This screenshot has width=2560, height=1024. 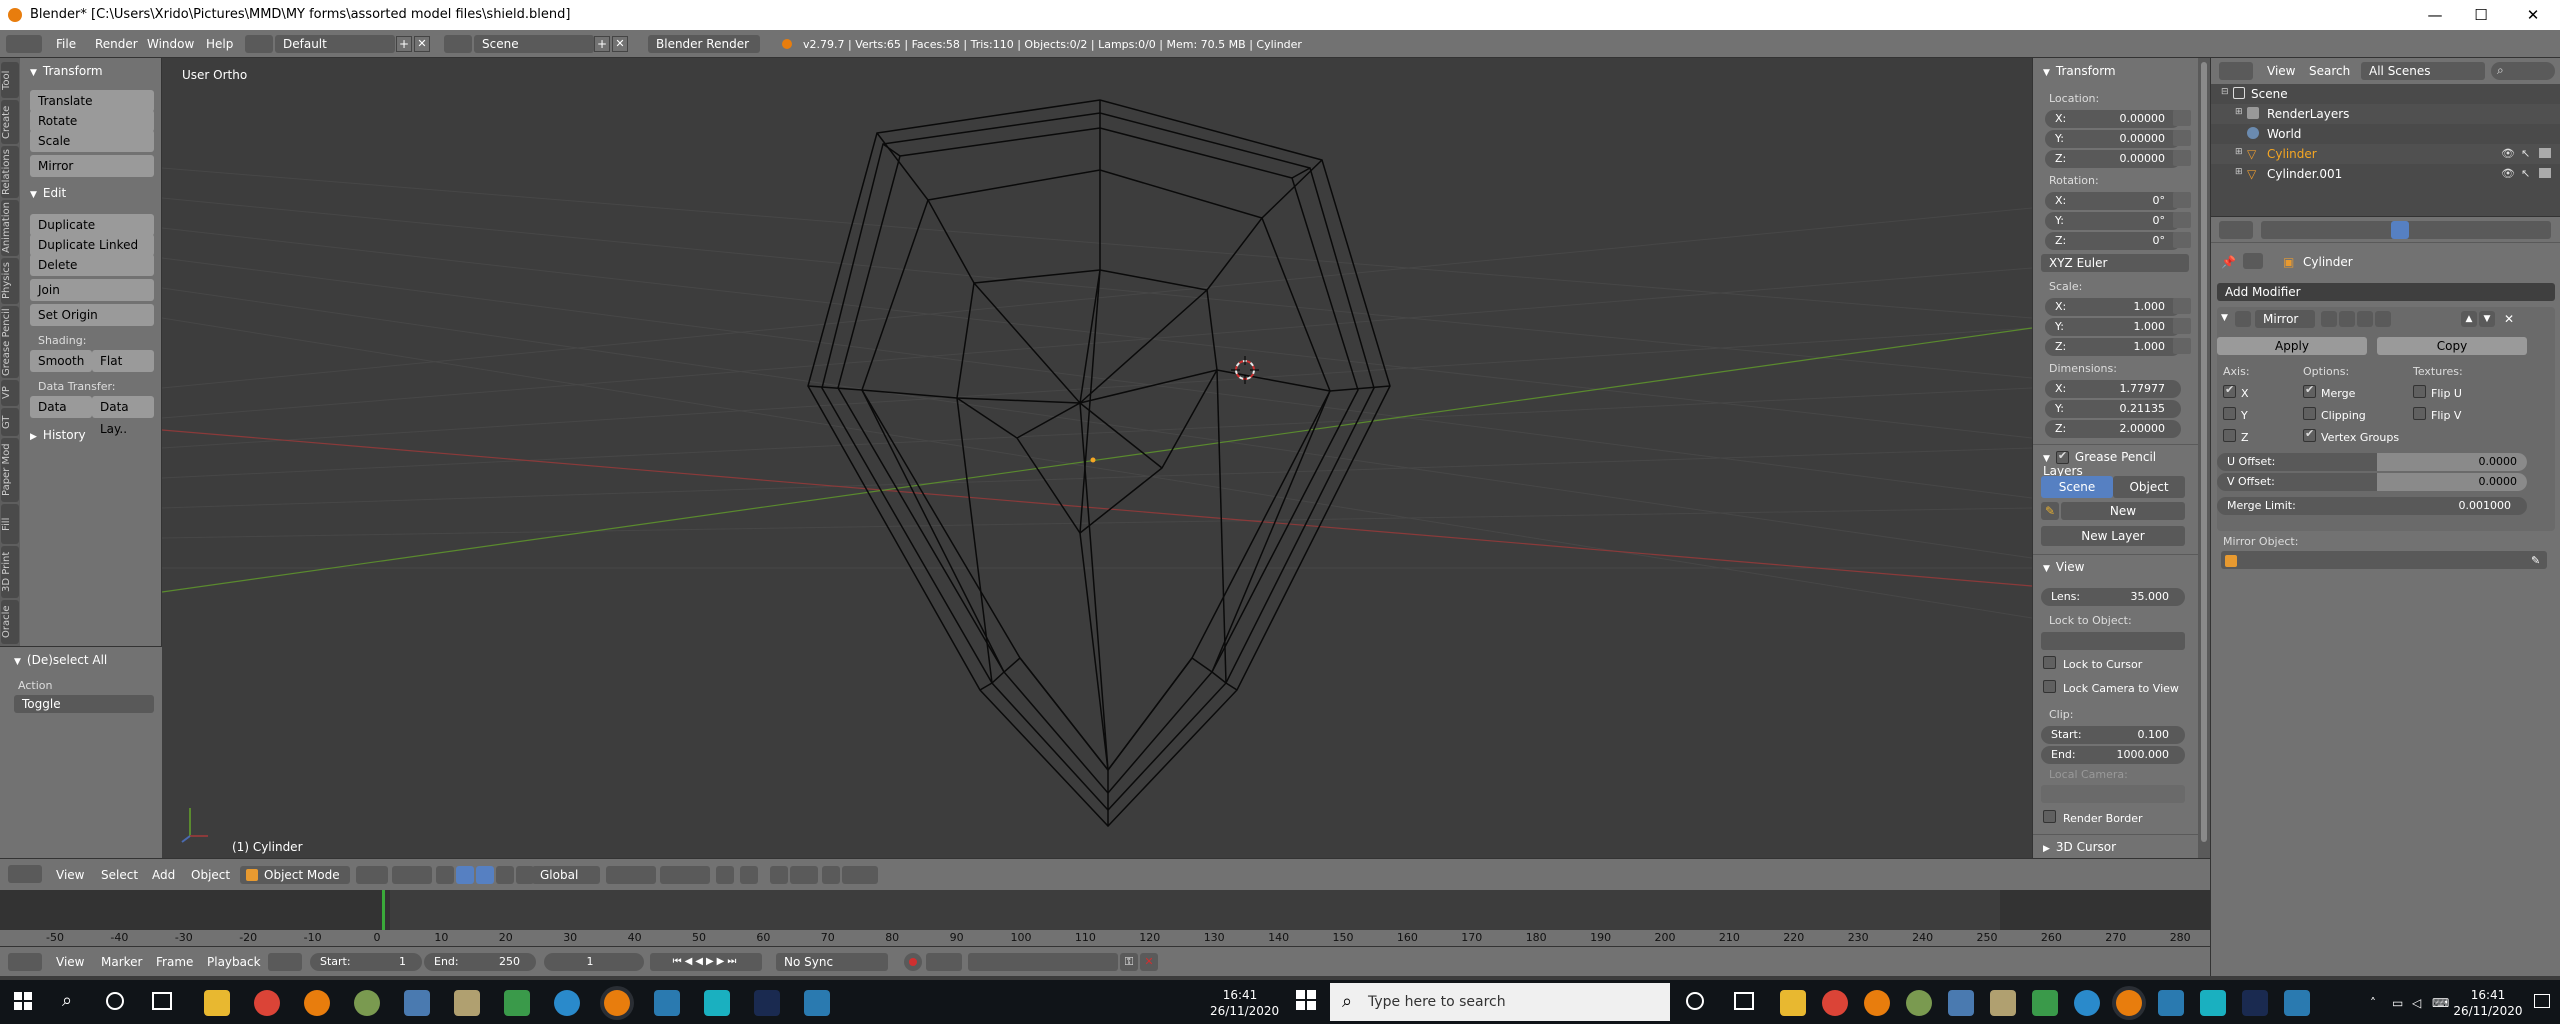 What do you see at coordinates (2281, 71) in the screenshot?
I see `outliner-menu-view: View` at bounding box center [2281, 71].